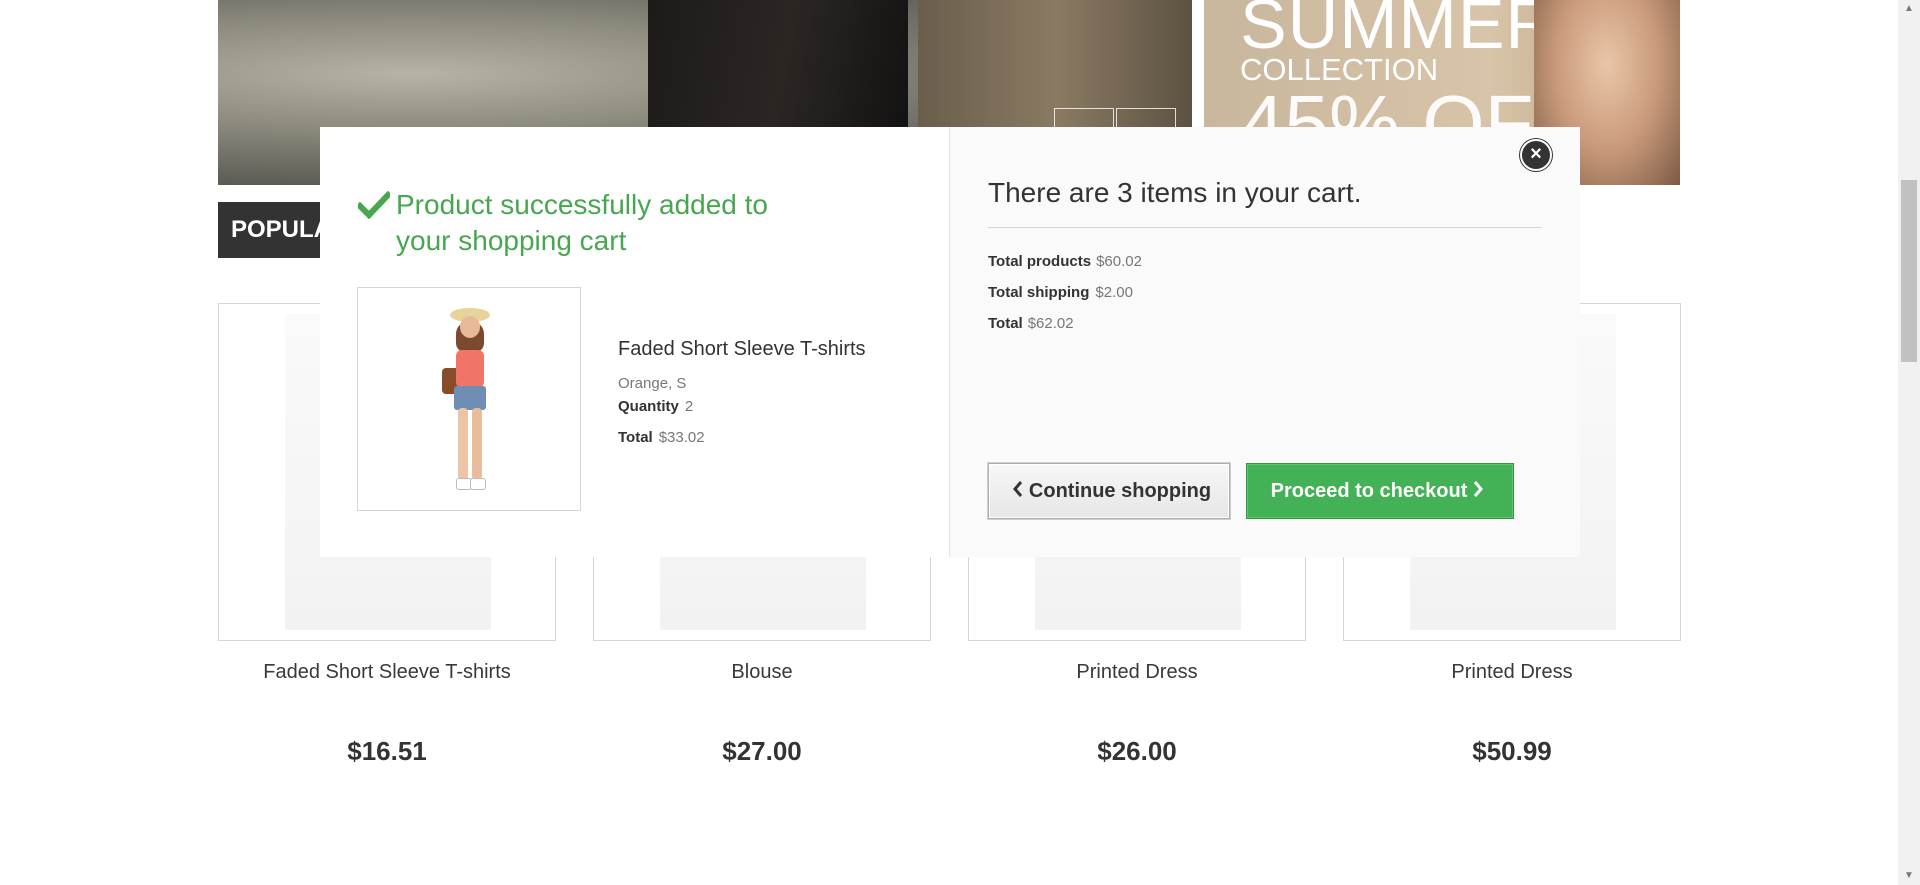  Describe the element at coordinates (762, 751) in the screenshot. I see `product-price: $27.00` at that location.